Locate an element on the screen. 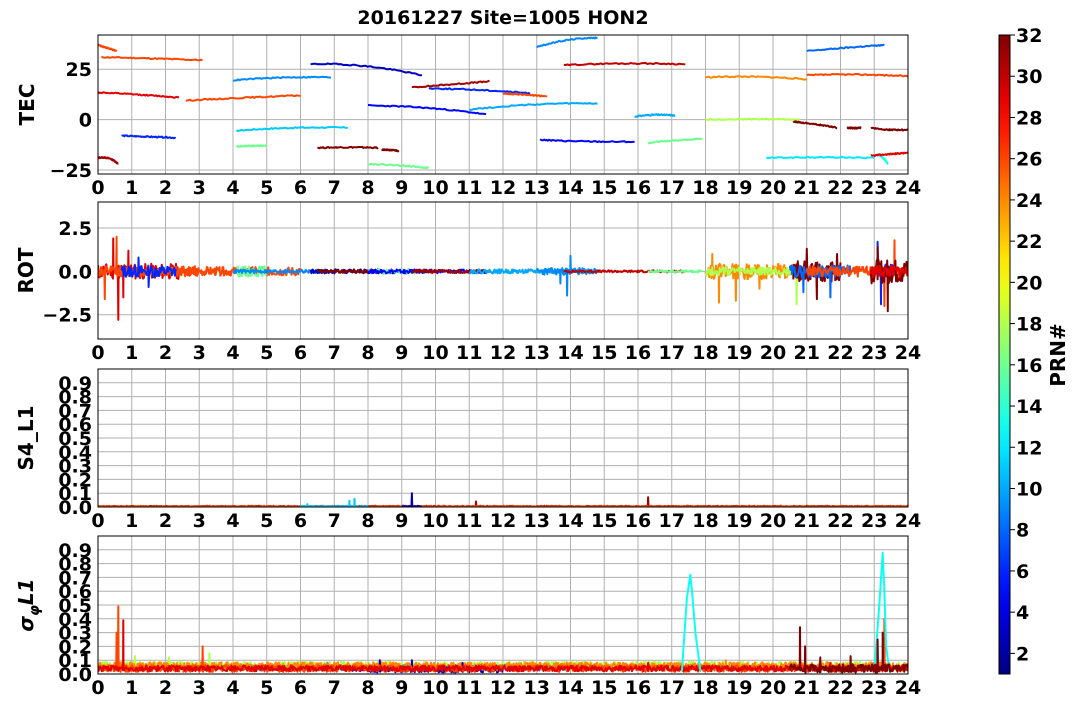 The height and width of the screenshot is (709, 1077). colorbar-tick-label: 16 is located at coordinates (1029, 366).